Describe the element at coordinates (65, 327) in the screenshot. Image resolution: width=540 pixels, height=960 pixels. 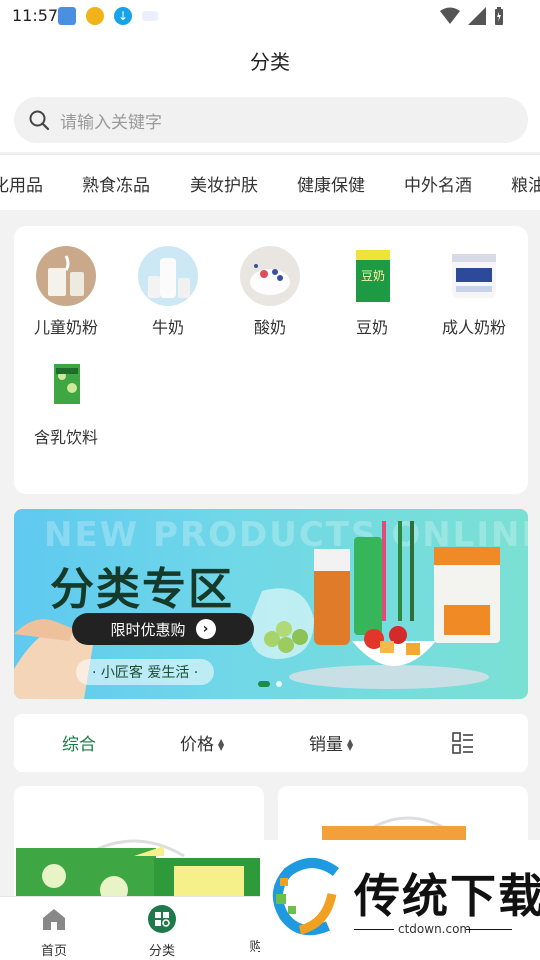
I see `subcategory-label: 儿童奶粉` at that location.